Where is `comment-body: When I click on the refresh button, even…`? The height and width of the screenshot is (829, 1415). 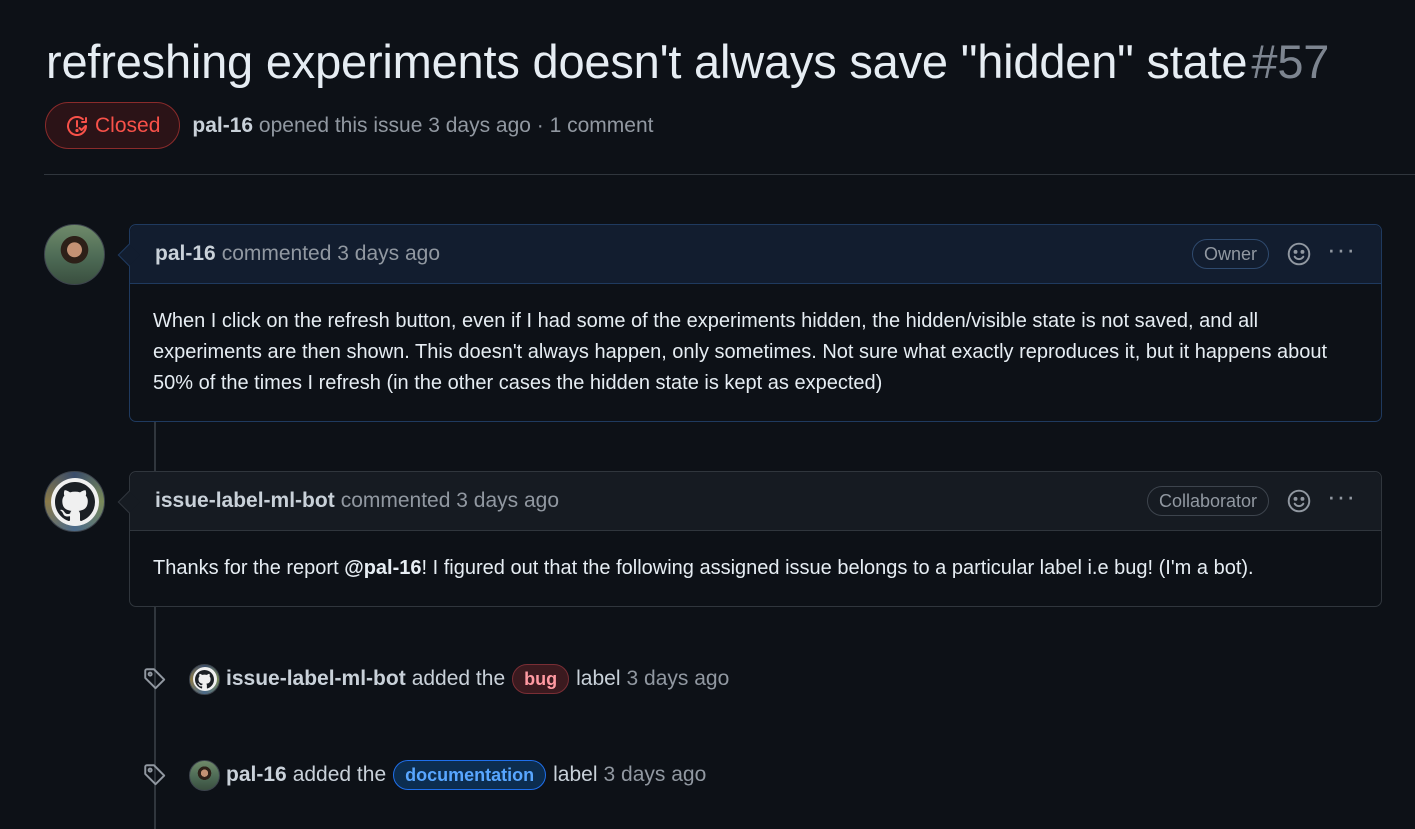
comment-body: When I click on the refresh button, even… is located at coordinates (740, 352).